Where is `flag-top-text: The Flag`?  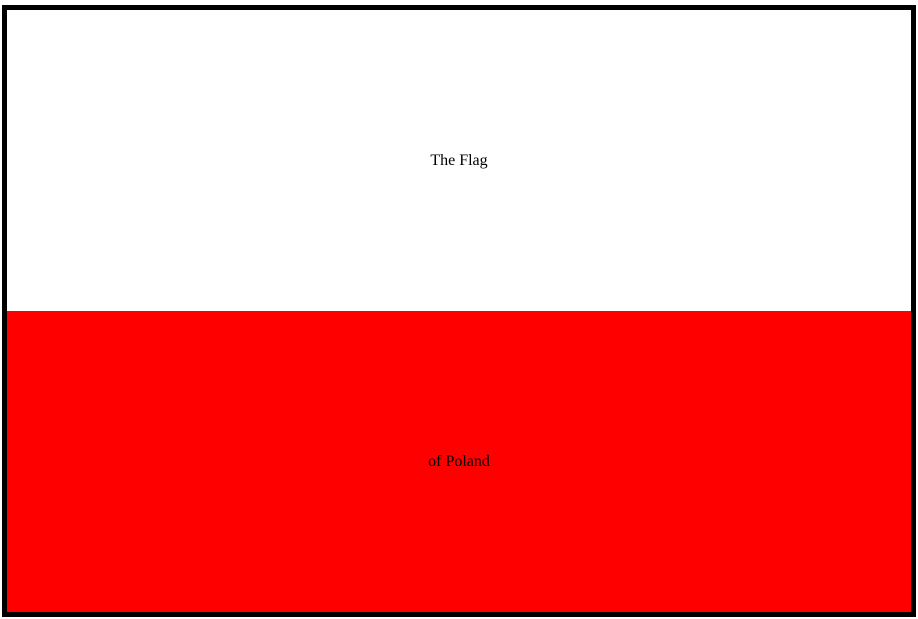
flag-top-text: The Flag is located at coordinates (459, 160).